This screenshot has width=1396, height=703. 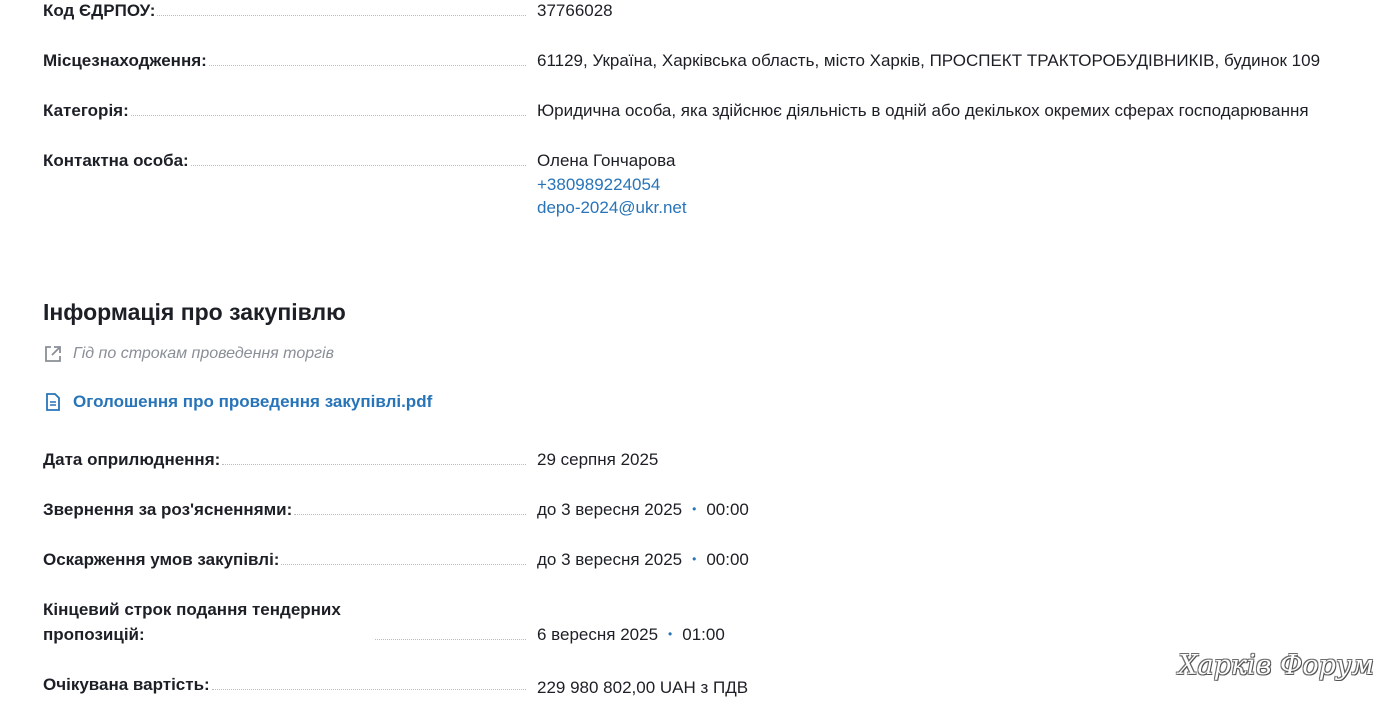 I want to click on guide-link: Гід по строкам проведення торгів, so click(x=188, y=354).